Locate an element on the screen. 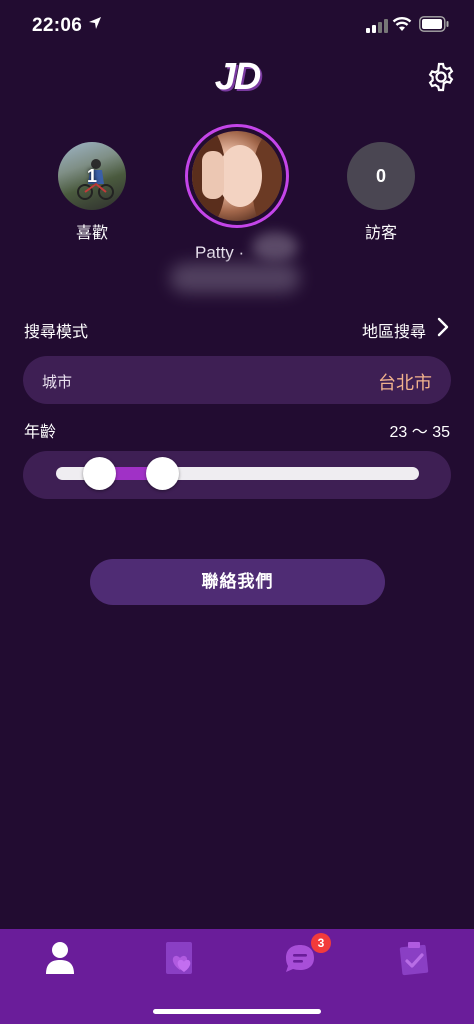 The width and height of the screenshot is (474, 1024). checklist-icon is located at coordinates (414, 959).